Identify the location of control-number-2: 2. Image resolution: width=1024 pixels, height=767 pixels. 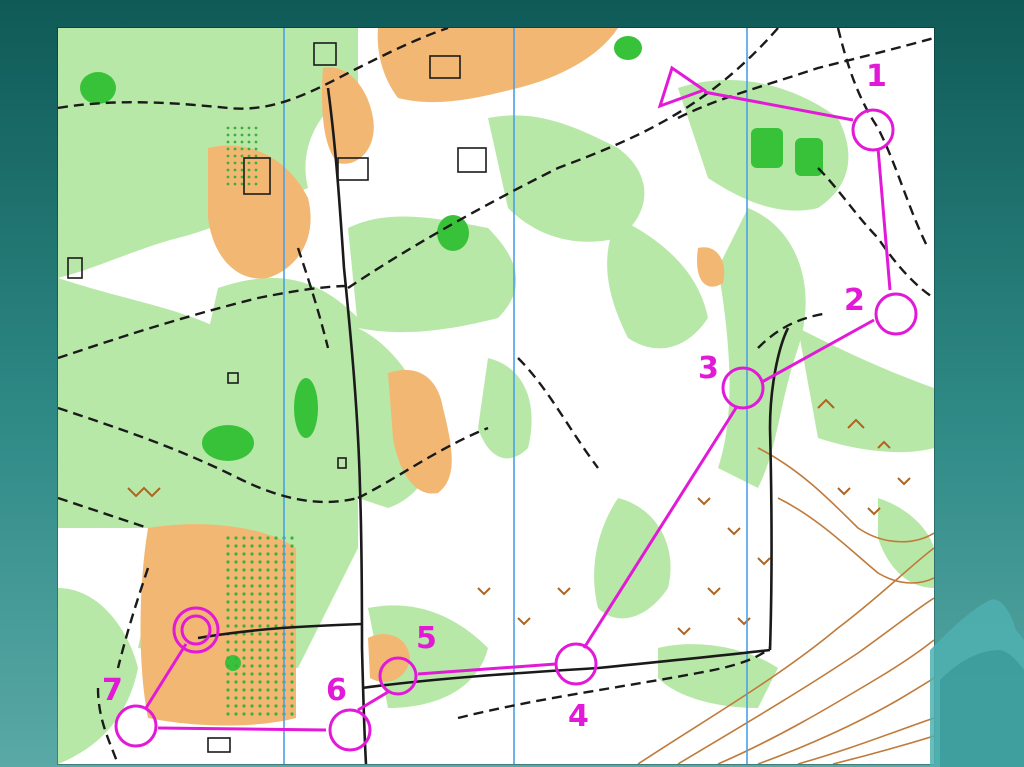
(854, 300).